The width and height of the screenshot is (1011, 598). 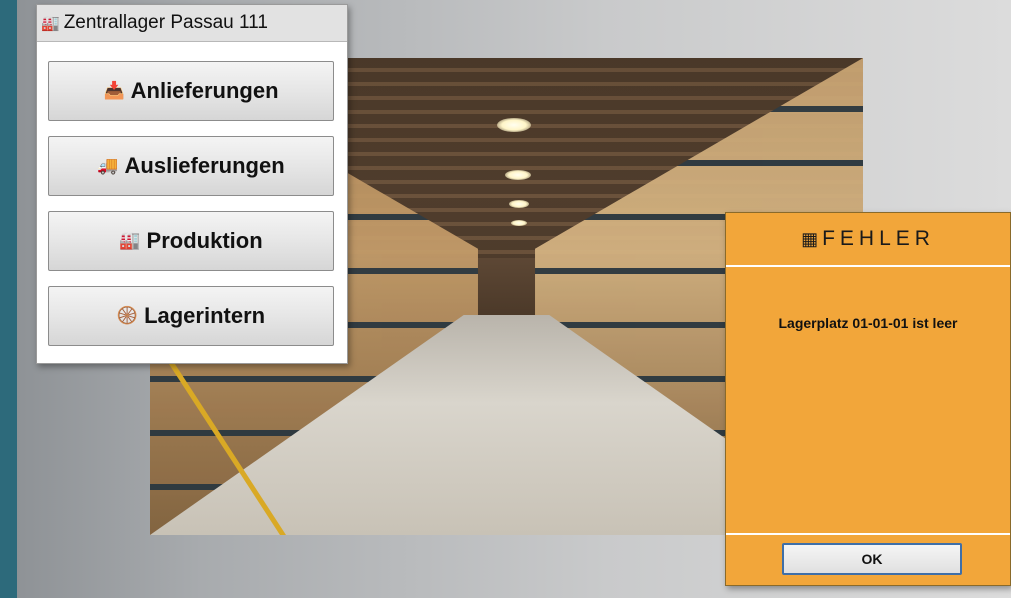 I want to click on forklift-icon: 🛞, so click(x=127, y=315).